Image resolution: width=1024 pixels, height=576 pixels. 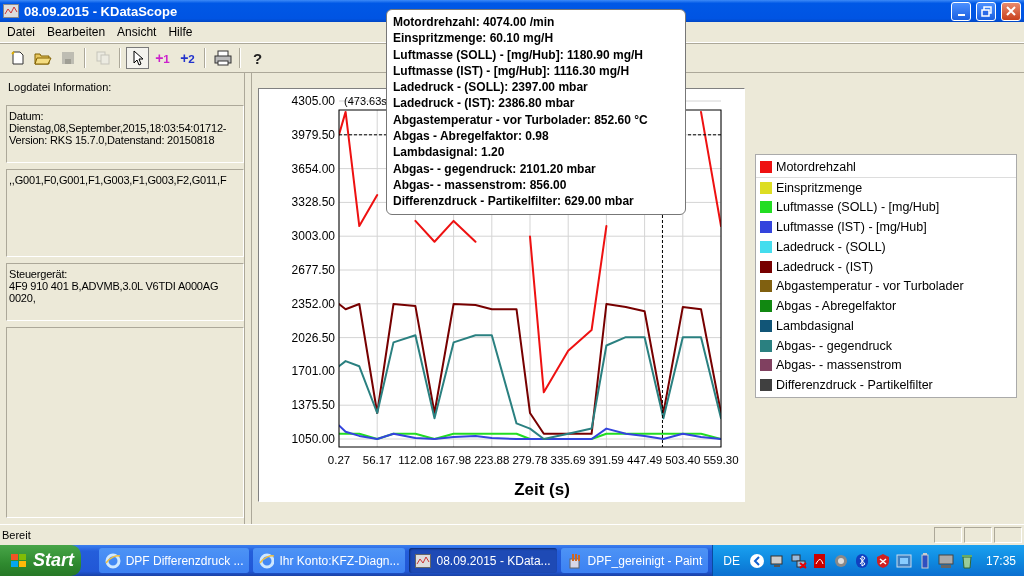 What do you see at coordinates (23, 298) in the screenshot?
I see `info-text: 0020,` at bounding box center [23, 298].